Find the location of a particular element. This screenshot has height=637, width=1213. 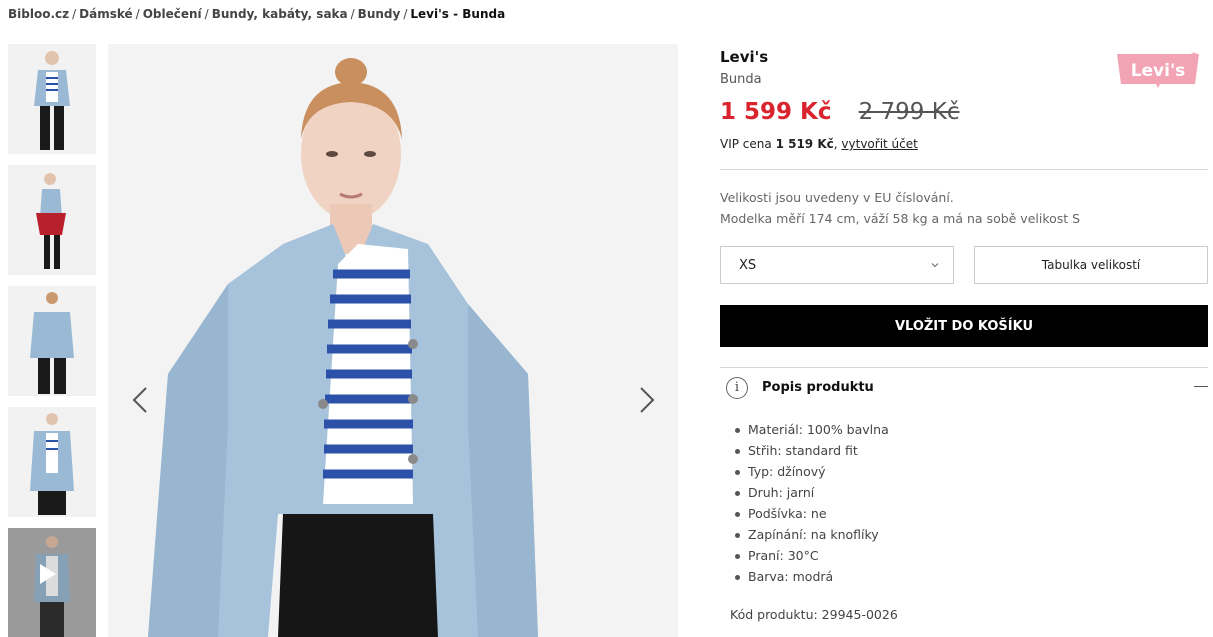

size-select: XS is located at coordinates (837, 265).